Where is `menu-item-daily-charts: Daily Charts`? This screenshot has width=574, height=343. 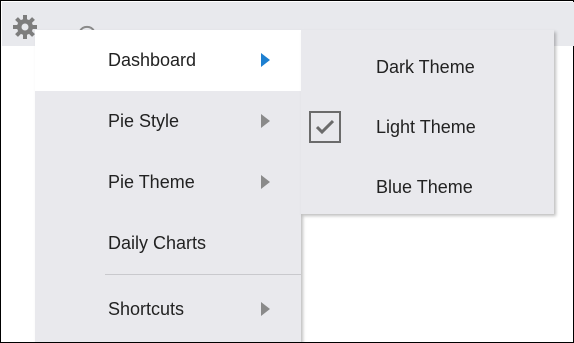 menu-item-daily-charts: Daily Charts is located at coordinates (168, 243).